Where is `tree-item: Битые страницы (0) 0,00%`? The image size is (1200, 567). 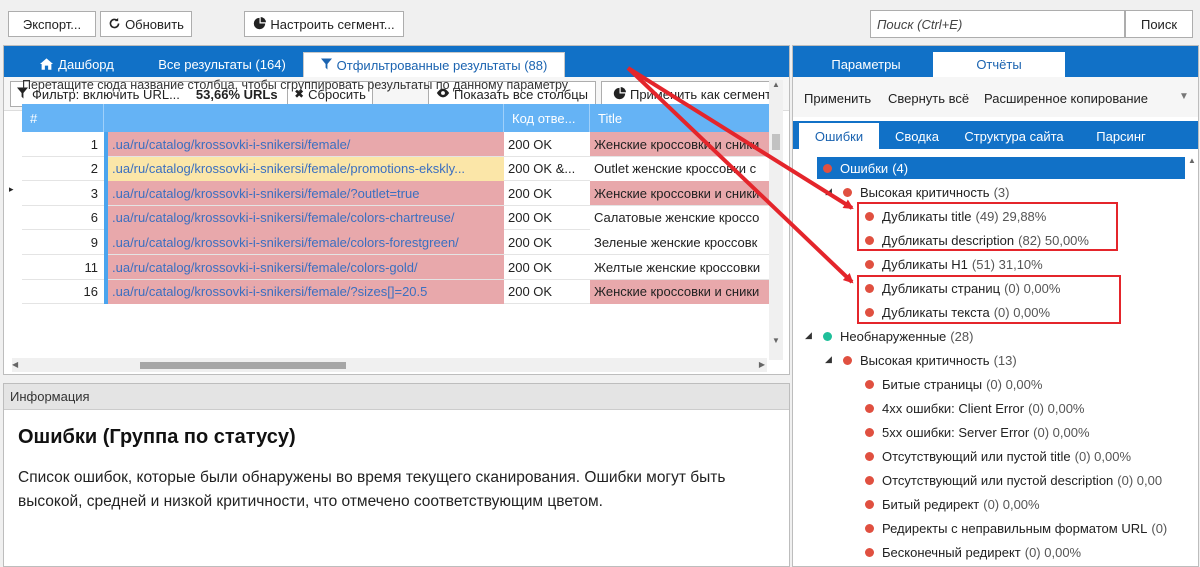
tree-item: Битые страницы (0) 0,00% is located at coordinates (953, 384).